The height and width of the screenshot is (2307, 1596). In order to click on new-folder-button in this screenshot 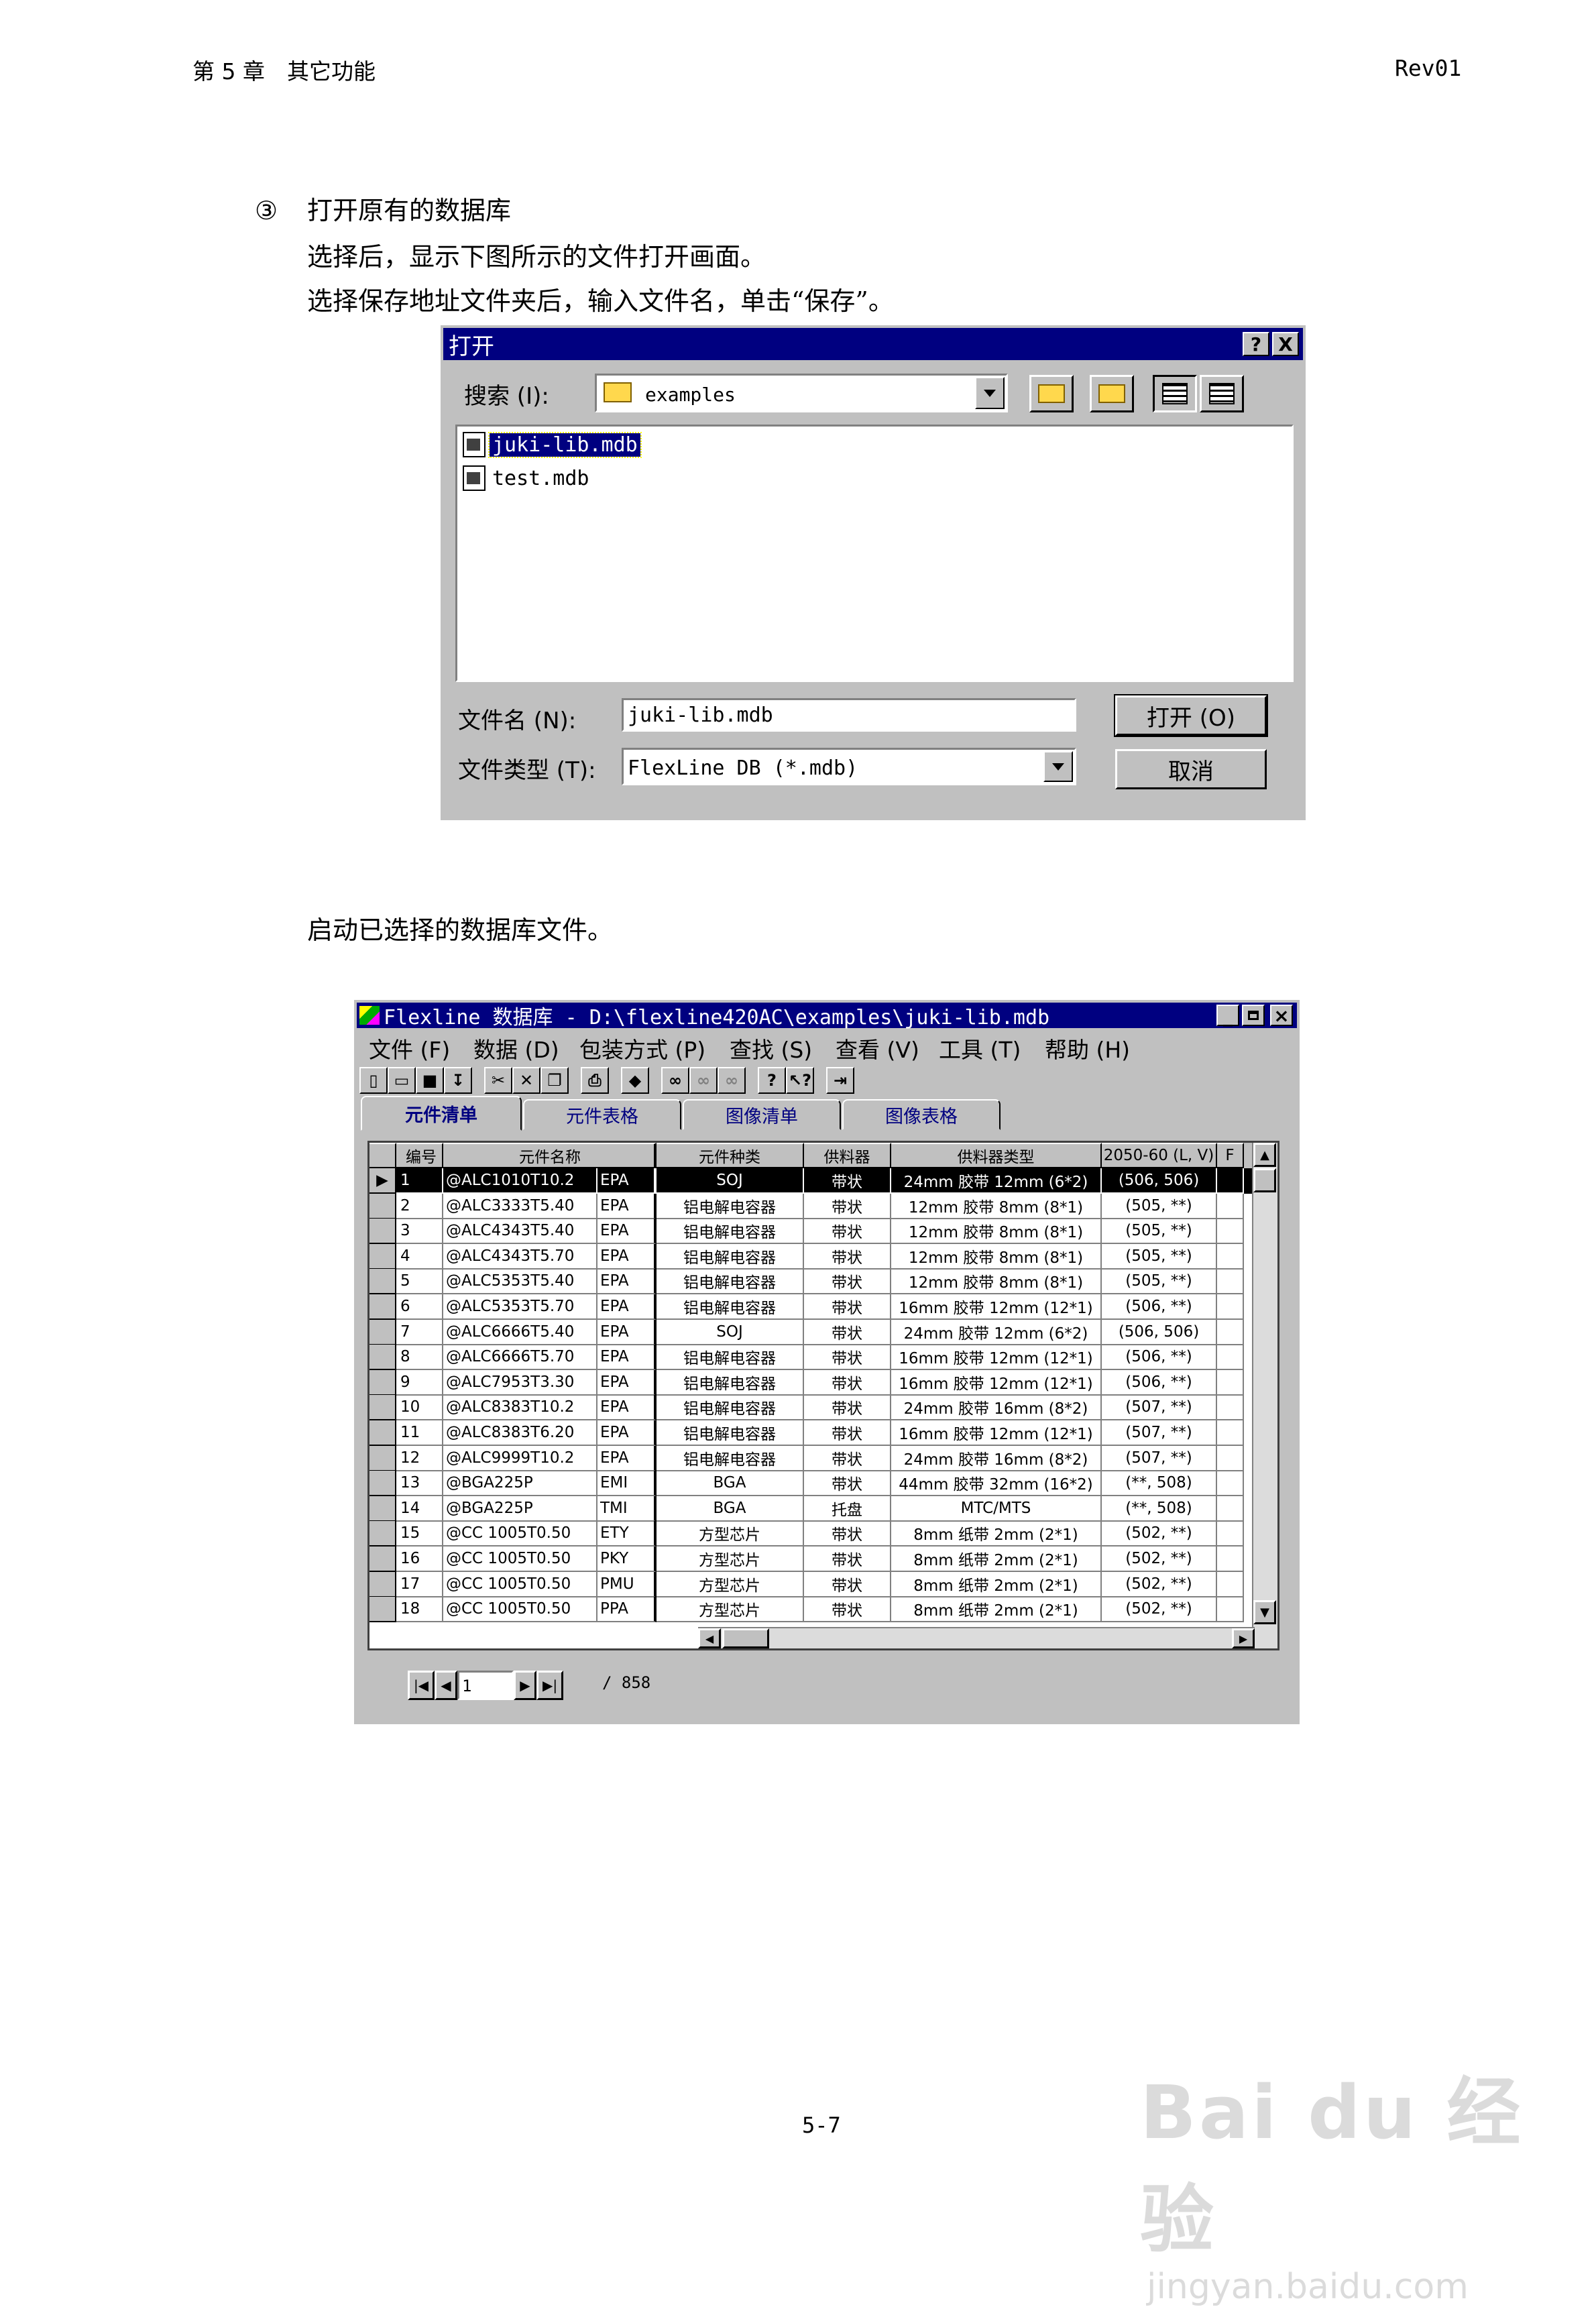, I will do `click(1112, 394)`.